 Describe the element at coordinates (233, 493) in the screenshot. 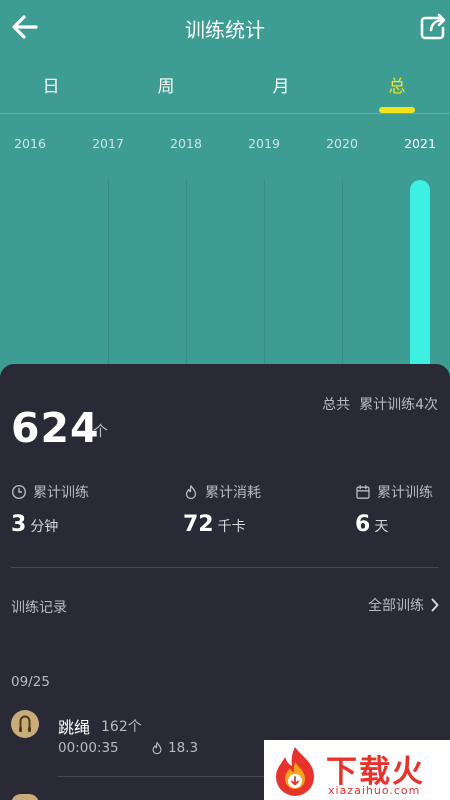

I see `stat-label: 累计消耗` at that location.